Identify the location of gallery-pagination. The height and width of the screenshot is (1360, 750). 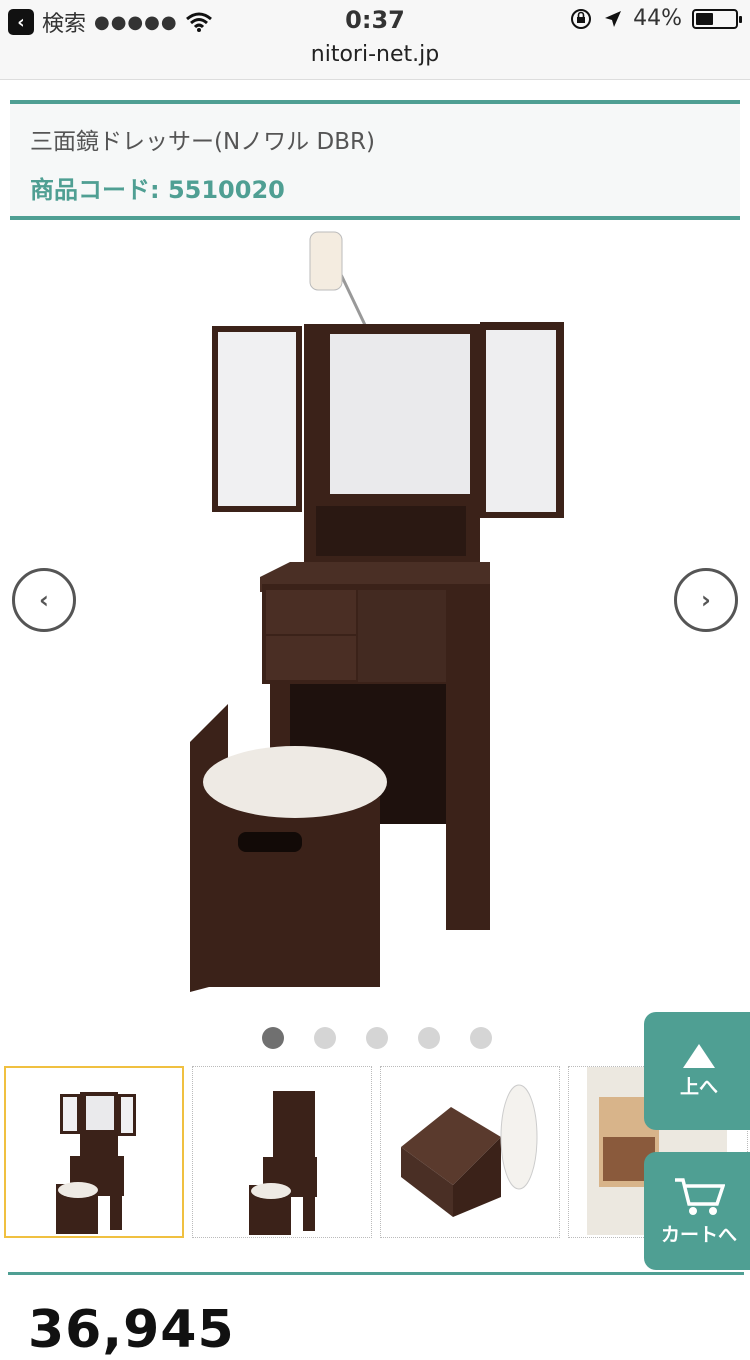
(375, 1038).